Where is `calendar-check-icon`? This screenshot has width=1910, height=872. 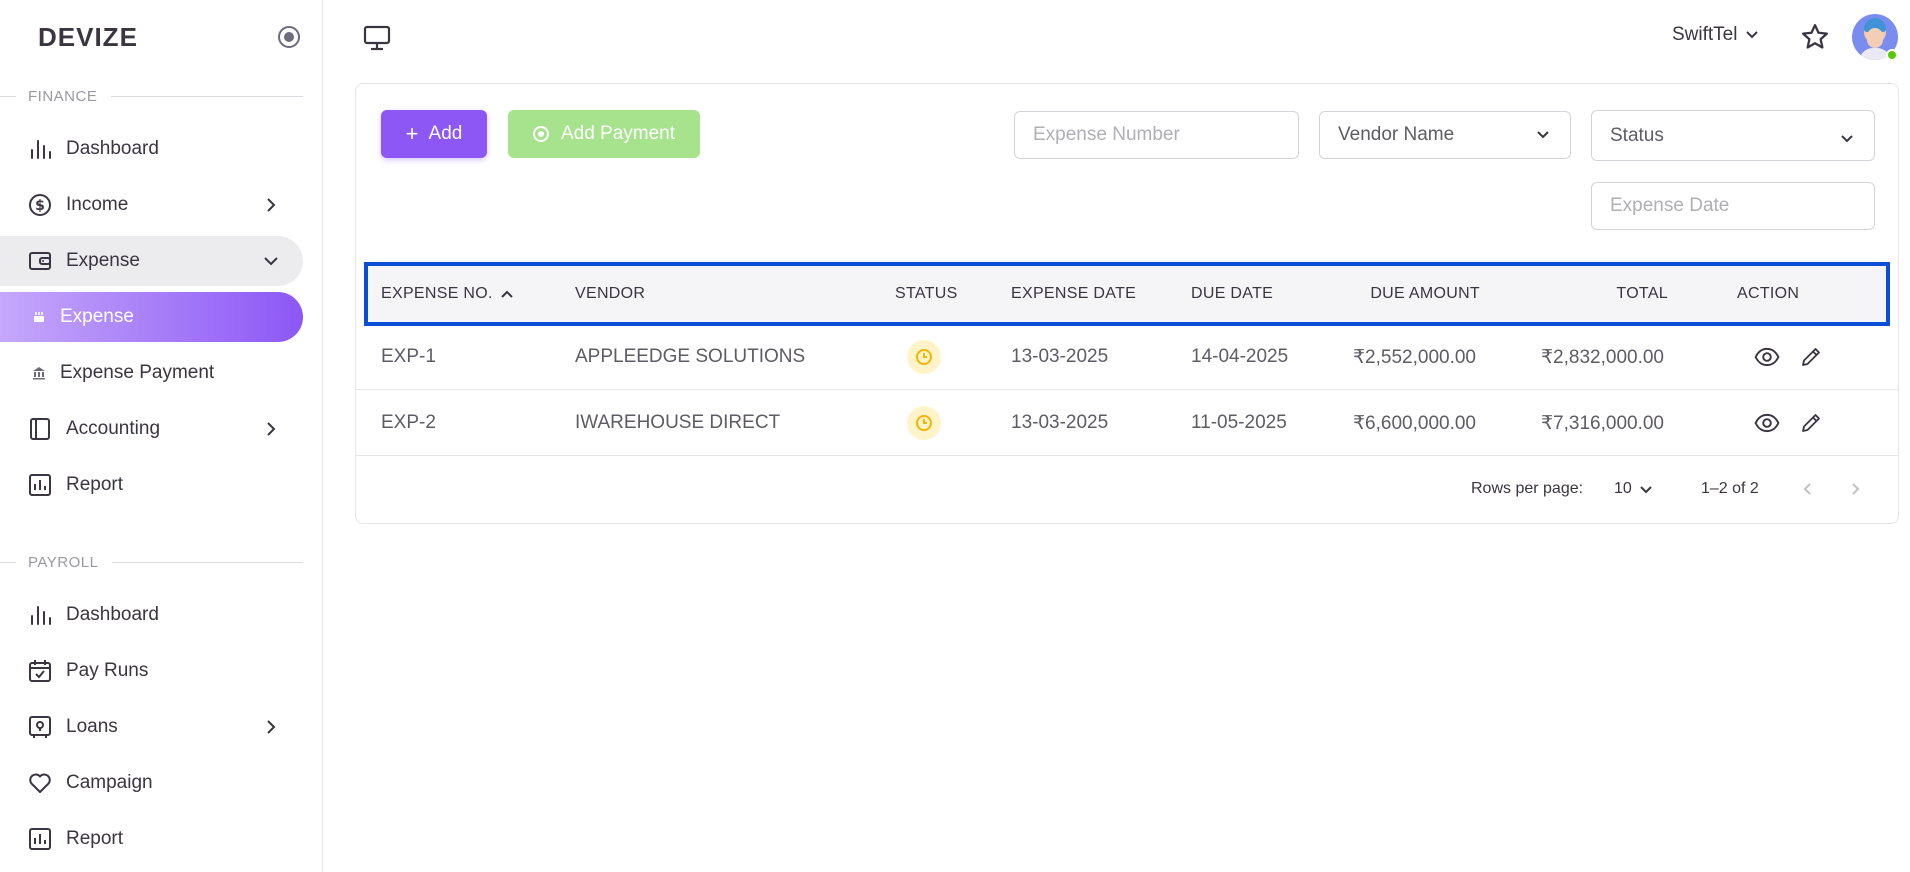
calendar-check-icon is located at coordinates (40, 671).